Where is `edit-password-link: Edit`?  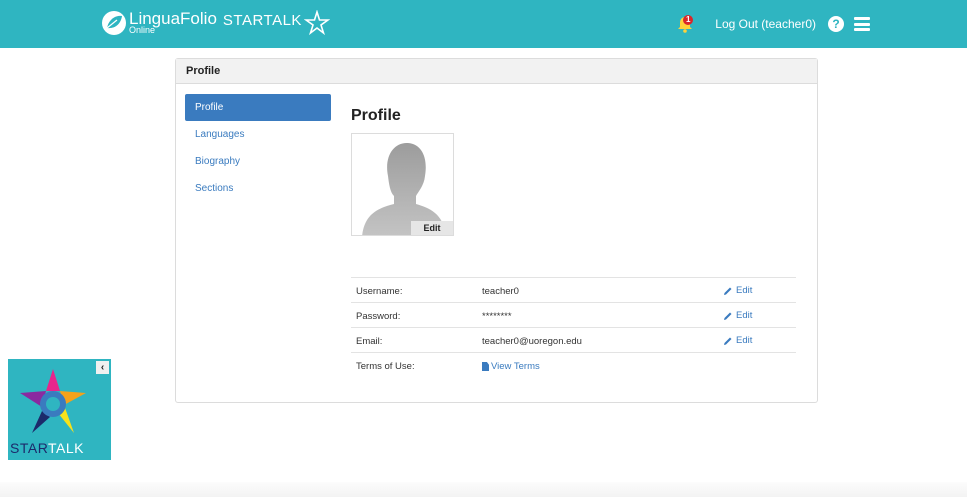
edit-password-link: Edit is located at coordinates (737, 315).